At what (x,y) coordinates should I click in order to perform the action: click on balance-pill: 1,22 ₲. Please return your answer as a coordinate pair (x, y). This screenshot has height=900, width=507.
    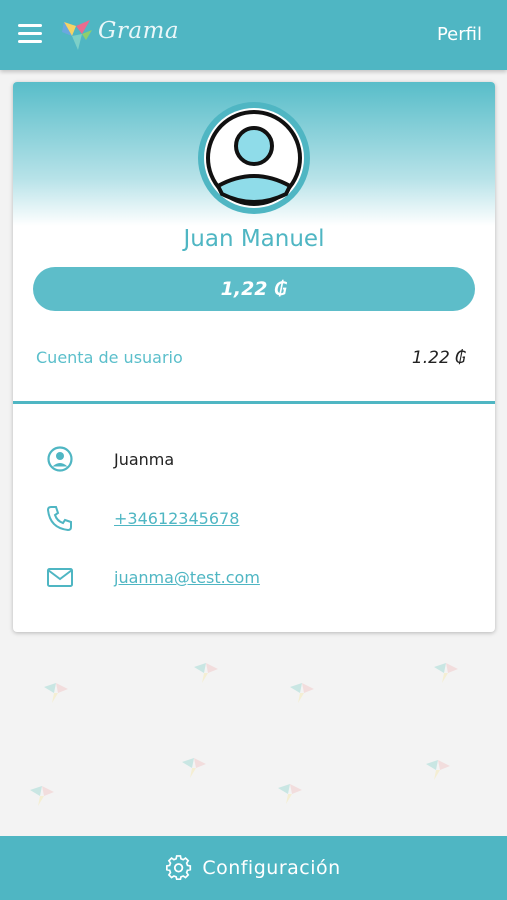
    Looking at the image, I should click on (254, 289).